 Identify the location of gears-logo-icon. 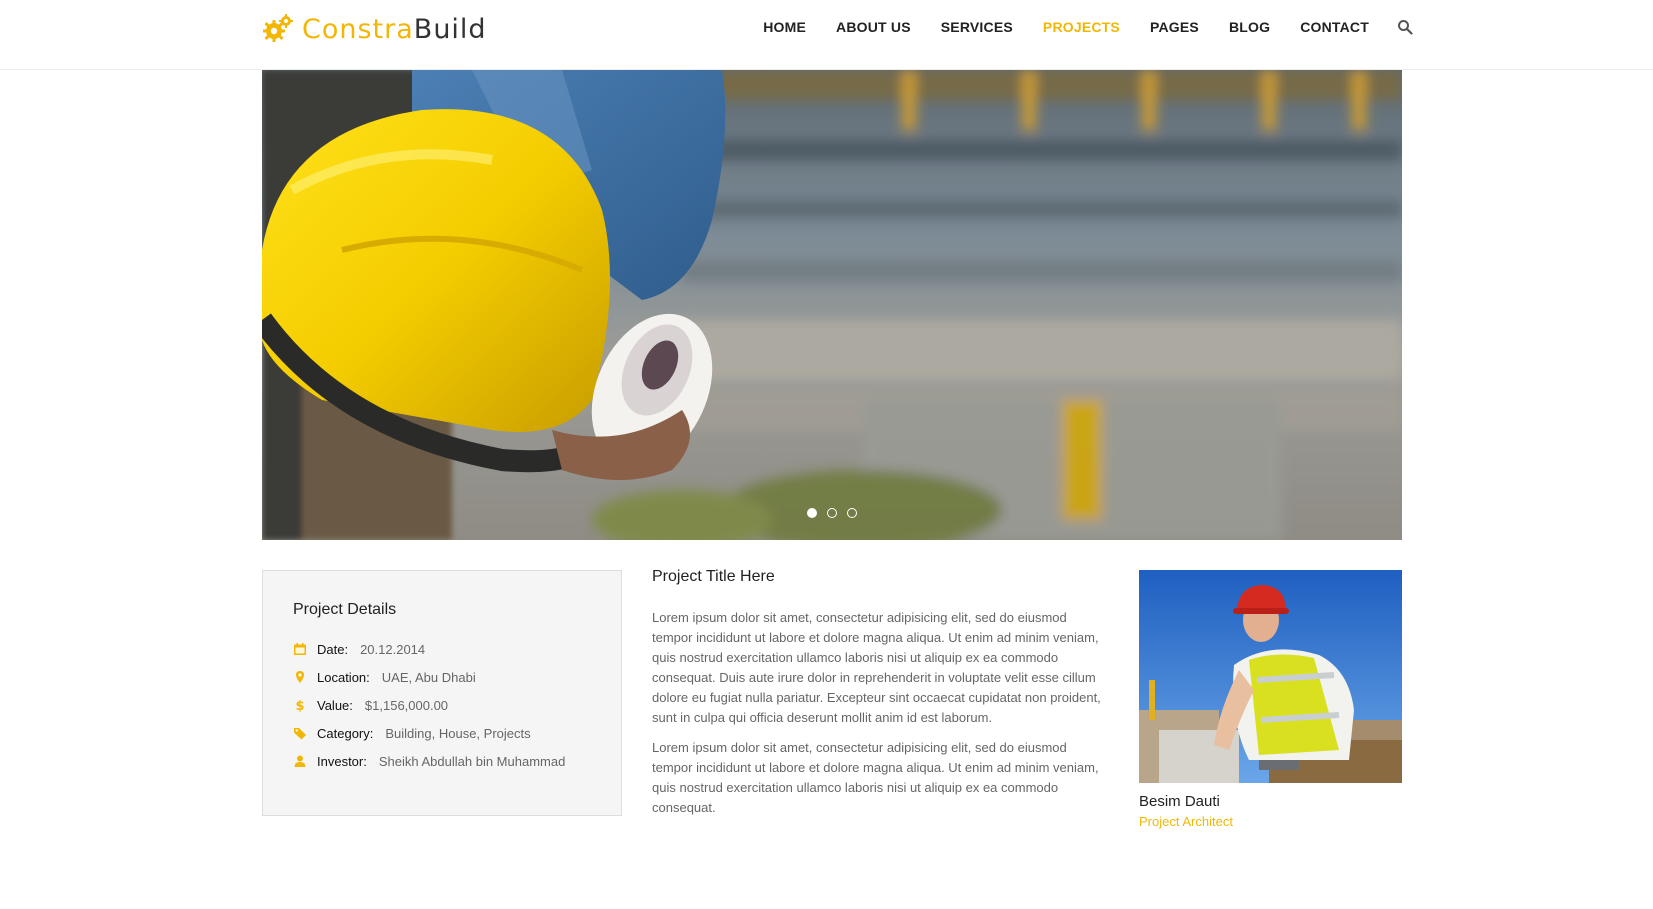
(278, 28).